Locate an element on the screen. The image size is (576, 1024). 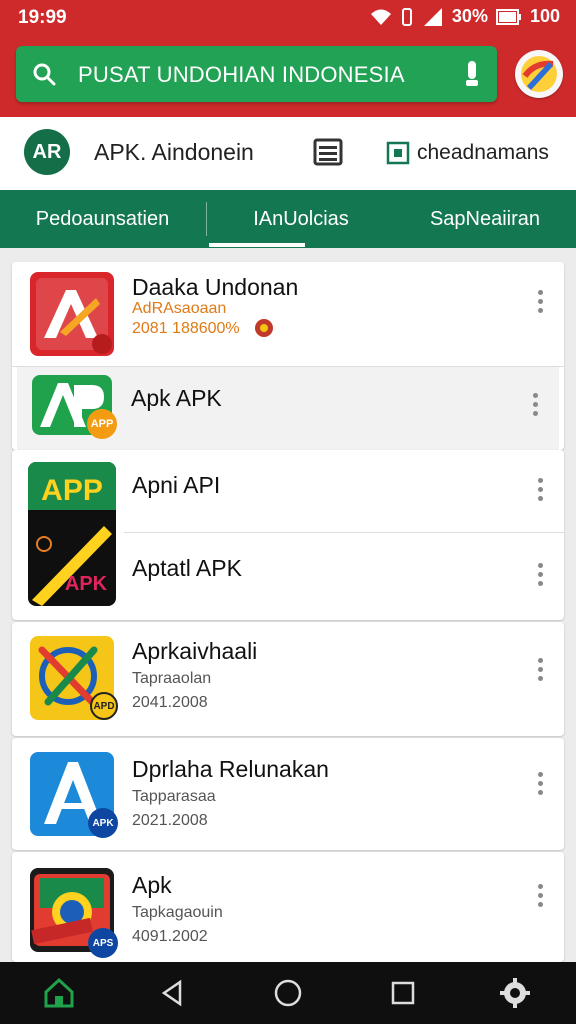
list-item: Aptatl APK is located at coordinates (288, 576).